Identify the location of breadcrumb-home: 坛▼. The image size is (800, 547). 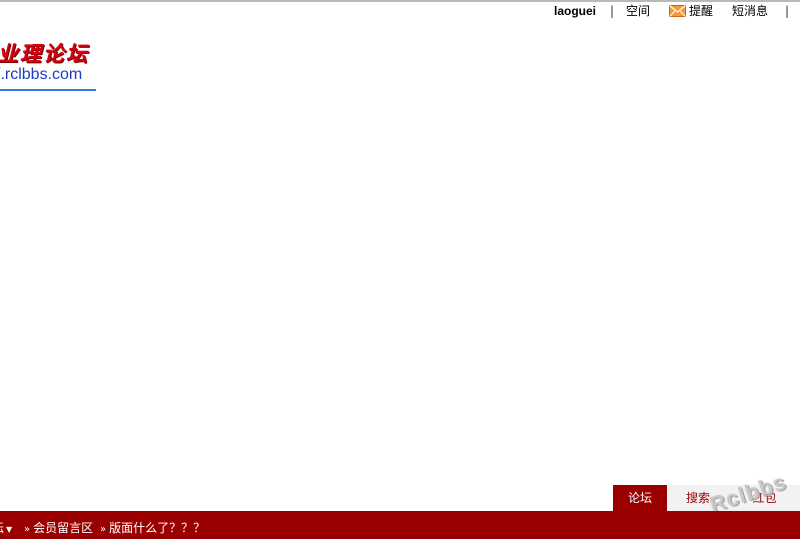
(6, 529).